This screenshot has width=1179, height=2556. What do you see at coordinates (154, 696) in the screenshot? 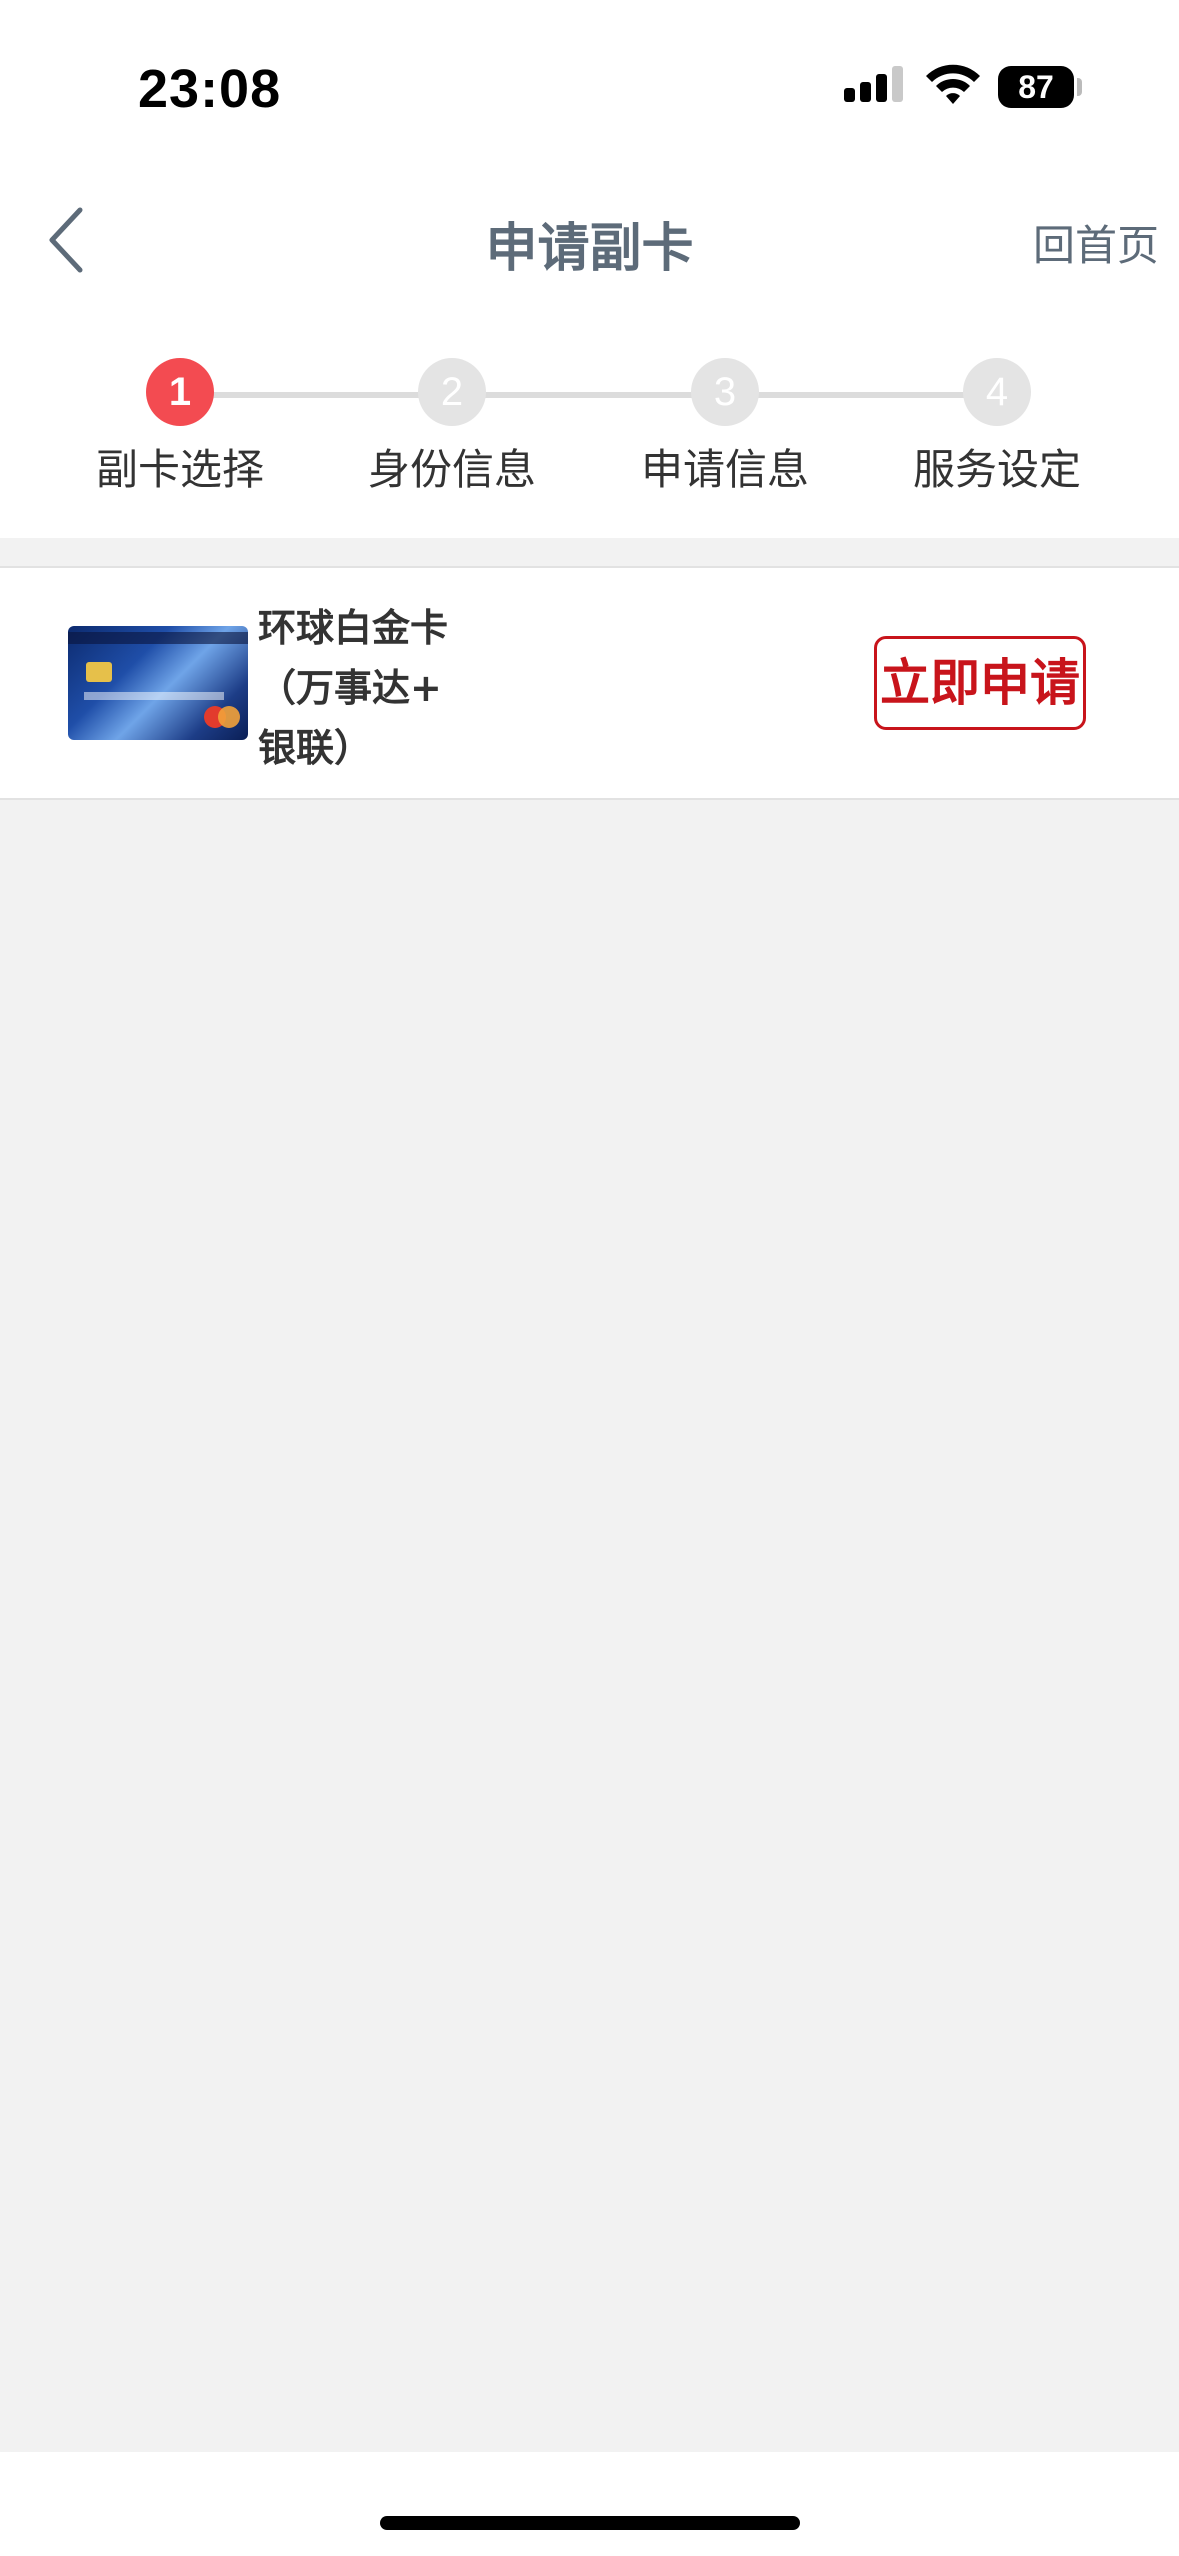
I see `card-number-strip` at bounding box center [154, 696].